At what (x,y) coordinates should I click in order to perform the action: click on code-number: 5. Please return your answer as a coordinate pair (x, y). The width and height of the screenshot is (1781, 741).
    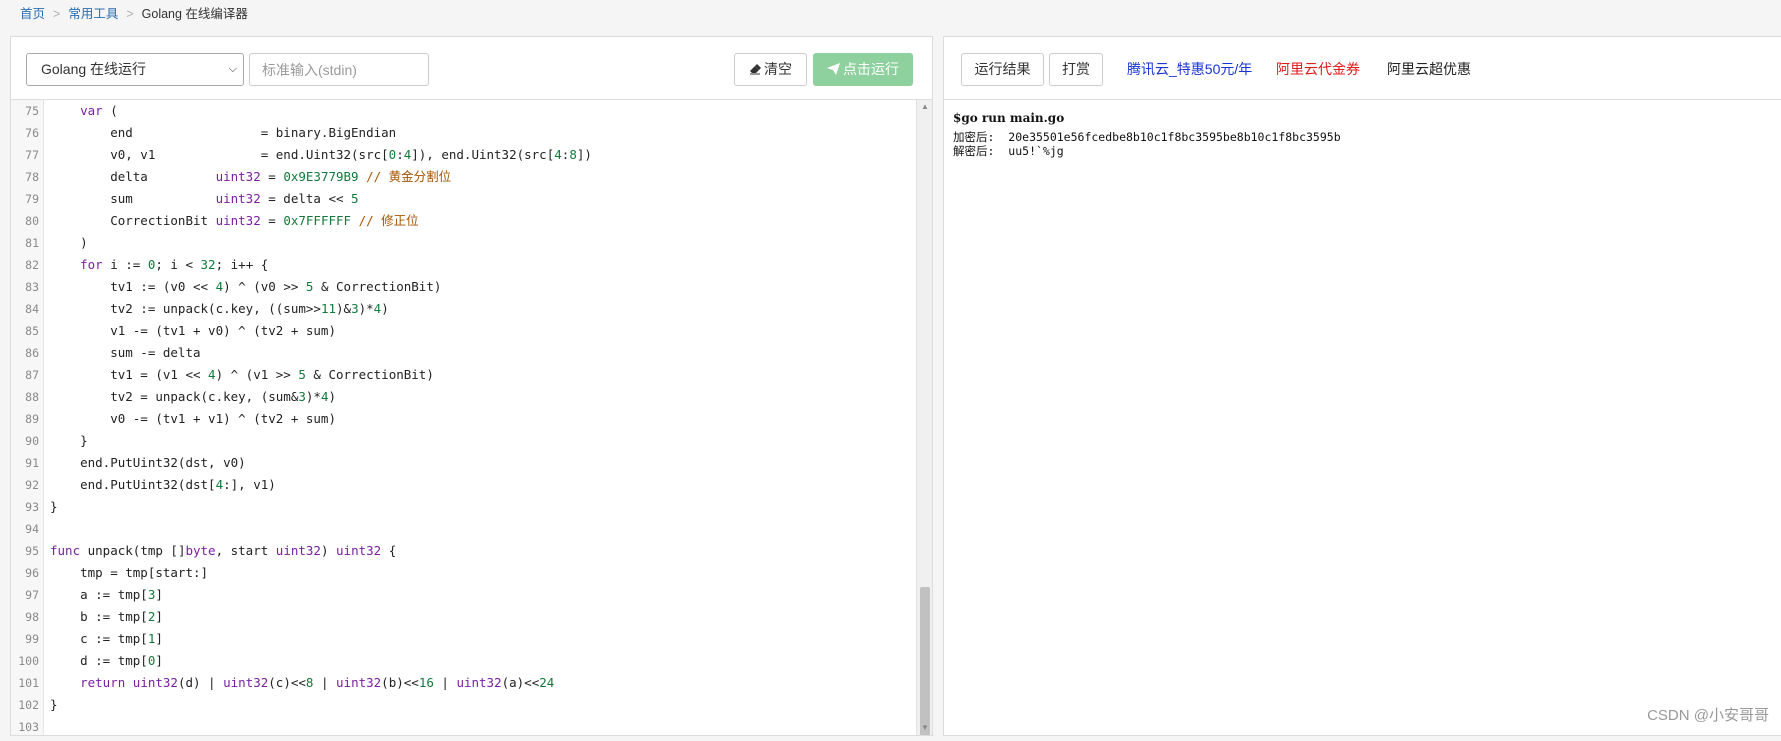
    Looking at the image, I should click on (355, 198).